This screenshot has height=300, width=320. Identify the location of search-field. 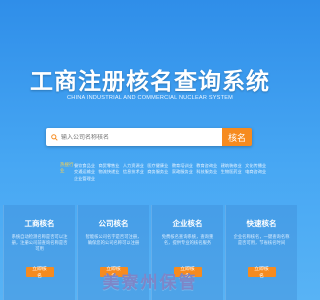
(134, 137).